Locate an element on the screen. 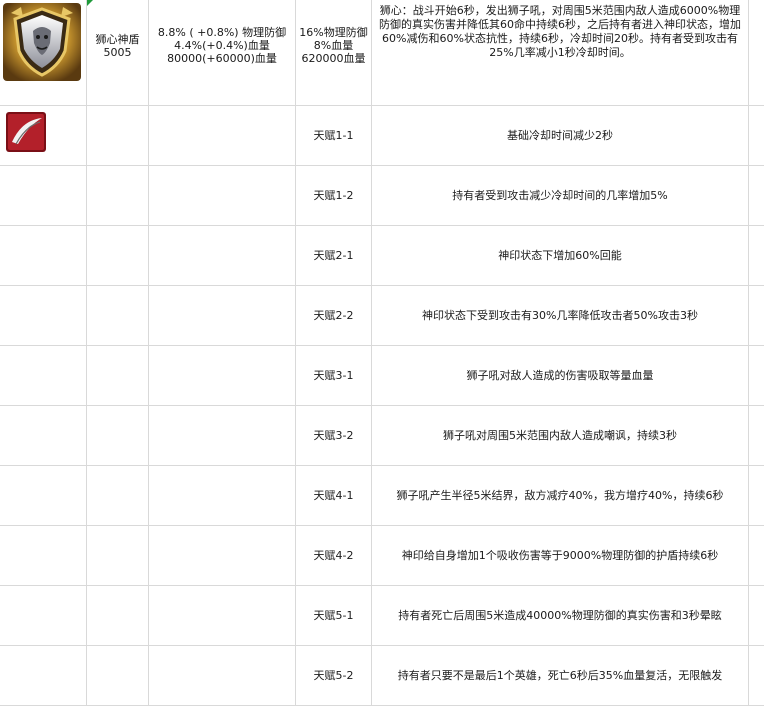 The width and height of the screenshot is (764, 714). talent-label: 天赋5-1 is located at coordinates (333, 615).